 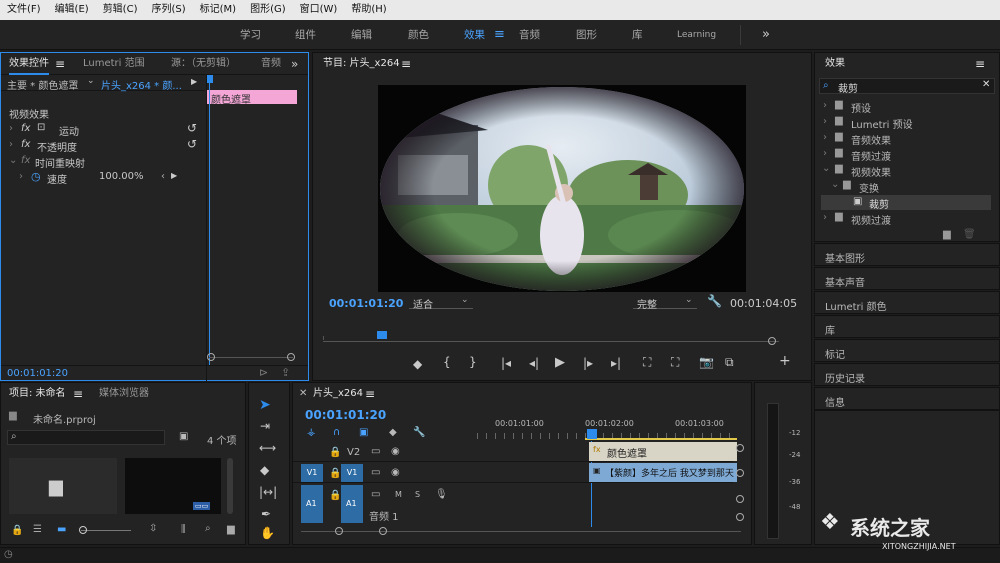 I want to click on expand-opacity-icon: ›, so click(x=11, y=144).